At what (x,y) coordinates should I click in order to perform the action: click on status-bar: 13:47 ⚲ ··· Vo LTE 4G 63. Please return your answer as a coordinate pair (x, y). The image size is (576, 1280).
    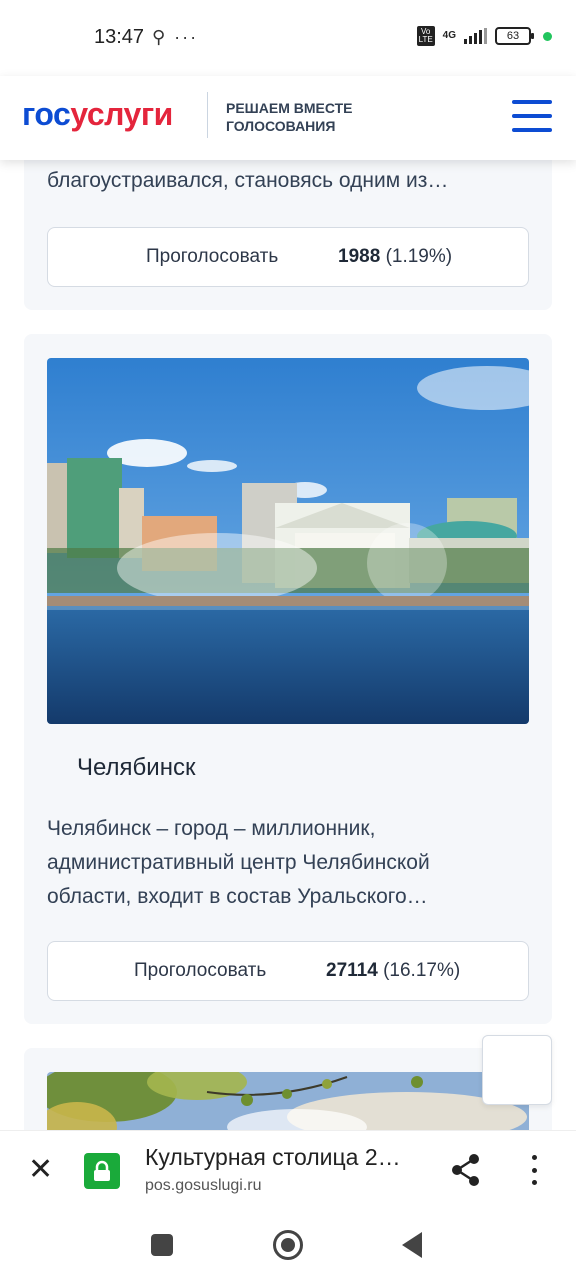
    Looking at the image, I should click on (288, 38).